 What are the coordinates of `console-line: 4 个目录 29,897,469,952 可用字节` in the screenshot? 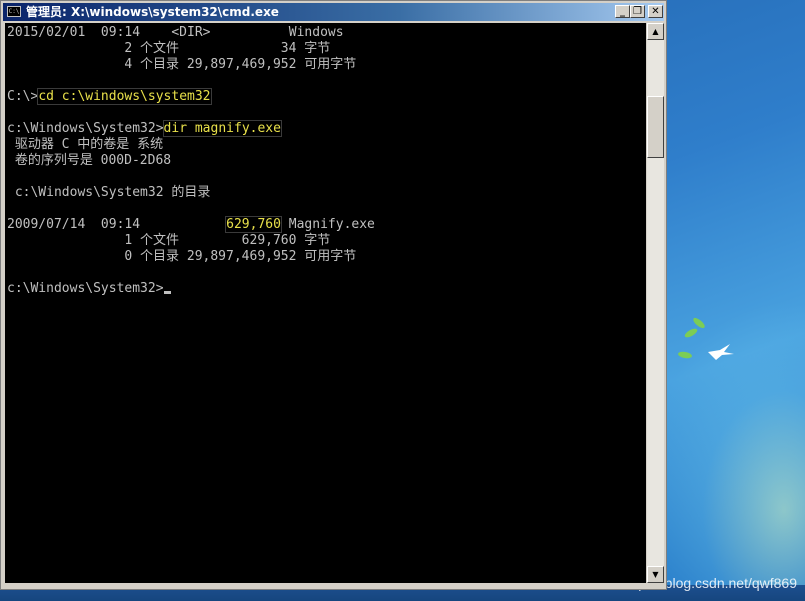 It's located at (182, 64).